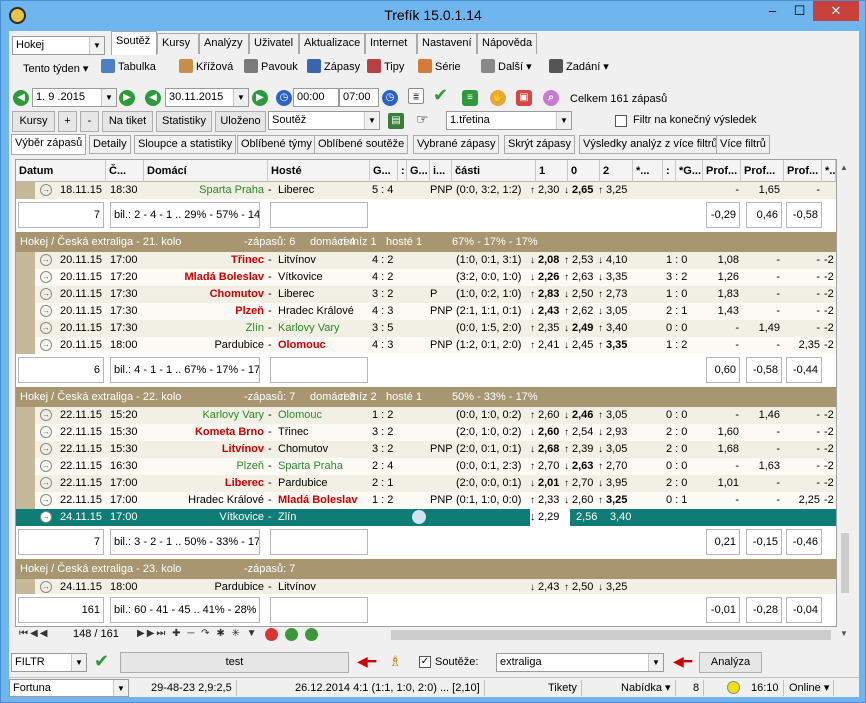  I want to click on sync-icon, so click(311, 634).